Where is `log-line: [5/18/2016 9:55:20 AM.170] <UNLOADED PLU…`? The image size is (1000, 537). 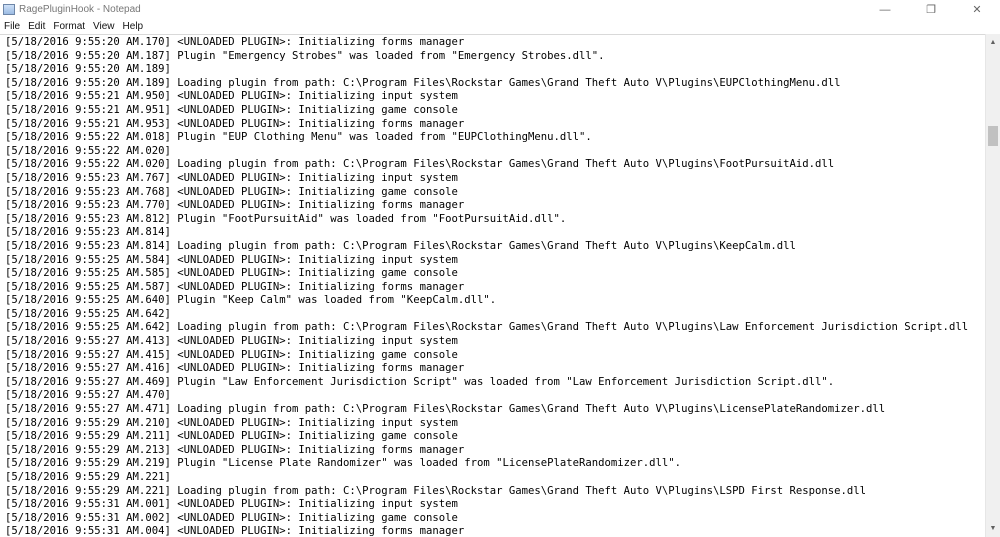 log-line: [5/18/2016 9:55:20 AM.170] <UNLOADED PLU… is located at coordinates (235, 42).